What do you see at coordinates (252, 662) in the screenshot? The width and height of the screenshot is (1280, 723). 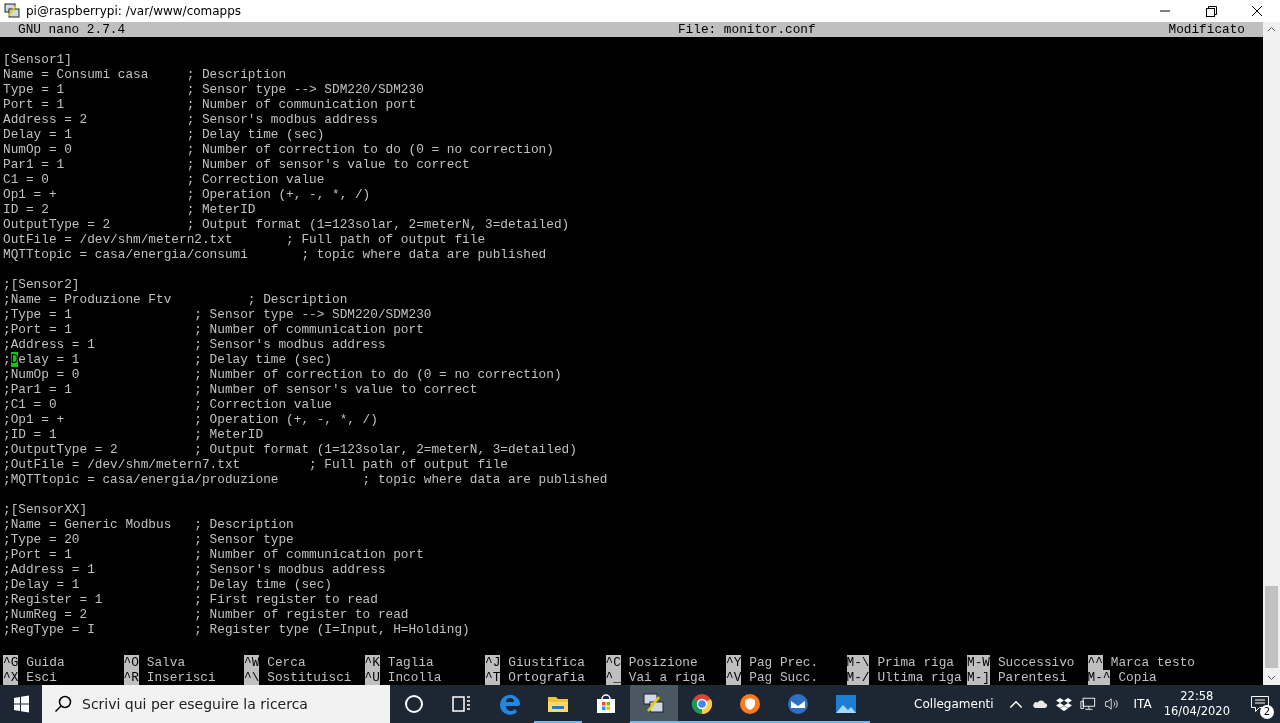 I see `shortcut-key: ^W` at bounding box center [252, 662].